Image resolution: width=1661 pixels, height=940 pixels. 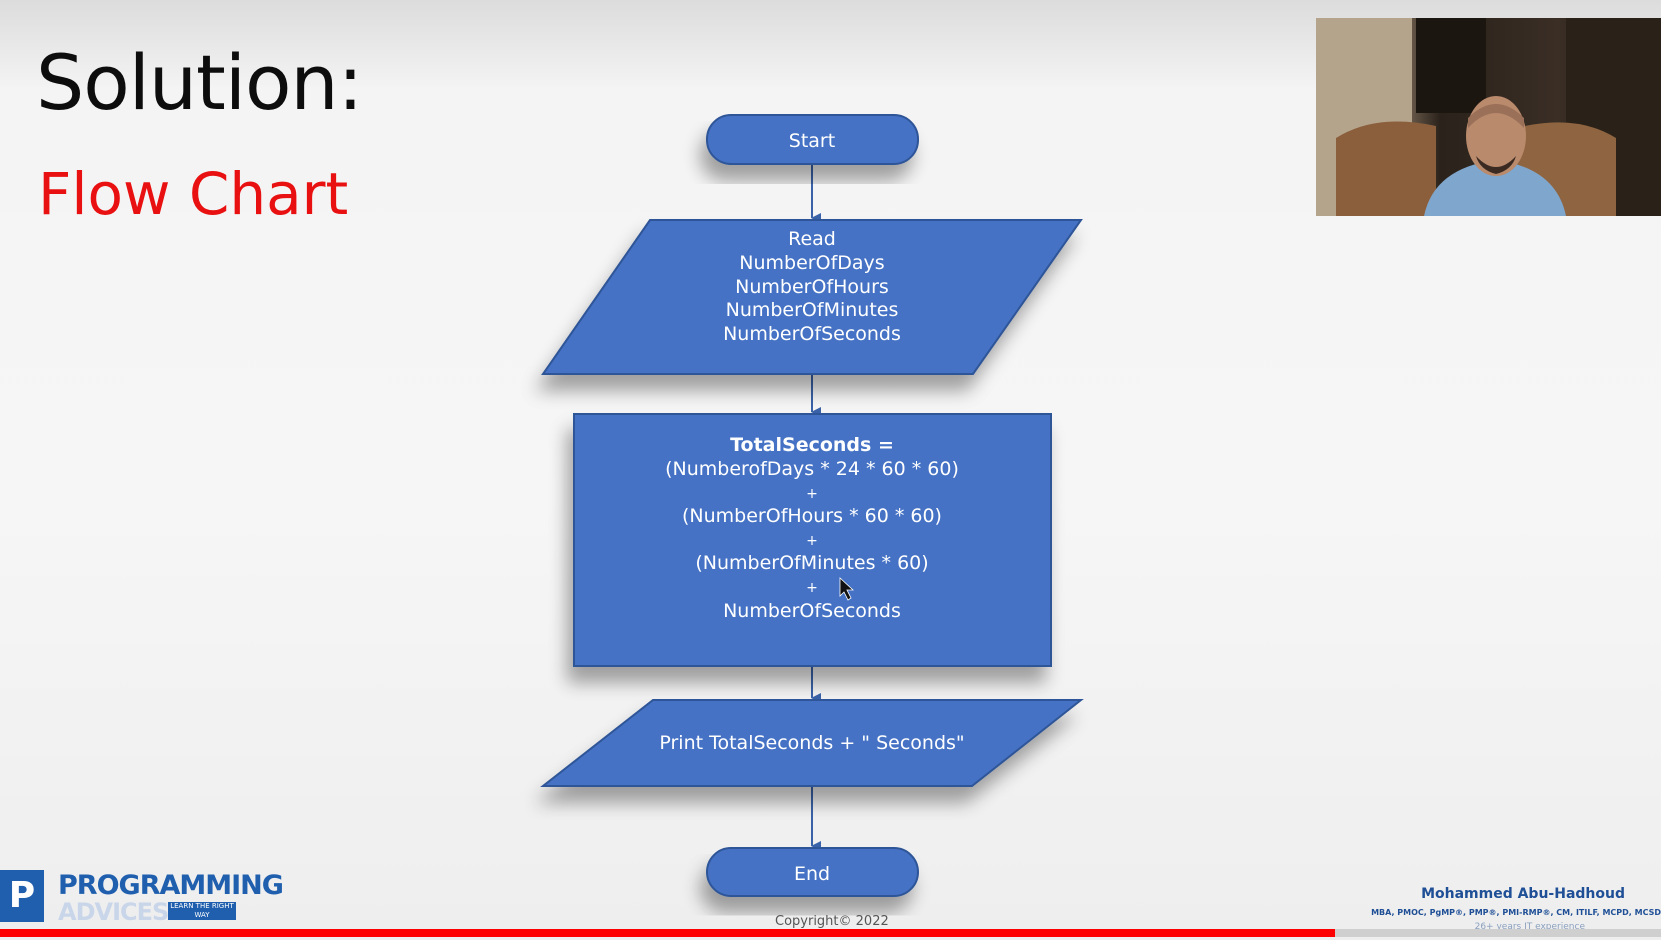 What do you see at coordinates (812, 516) in the screenshot?
I see `process-line: (NumberOfHours * 60 * 60)` at bounding box center [812, 516].